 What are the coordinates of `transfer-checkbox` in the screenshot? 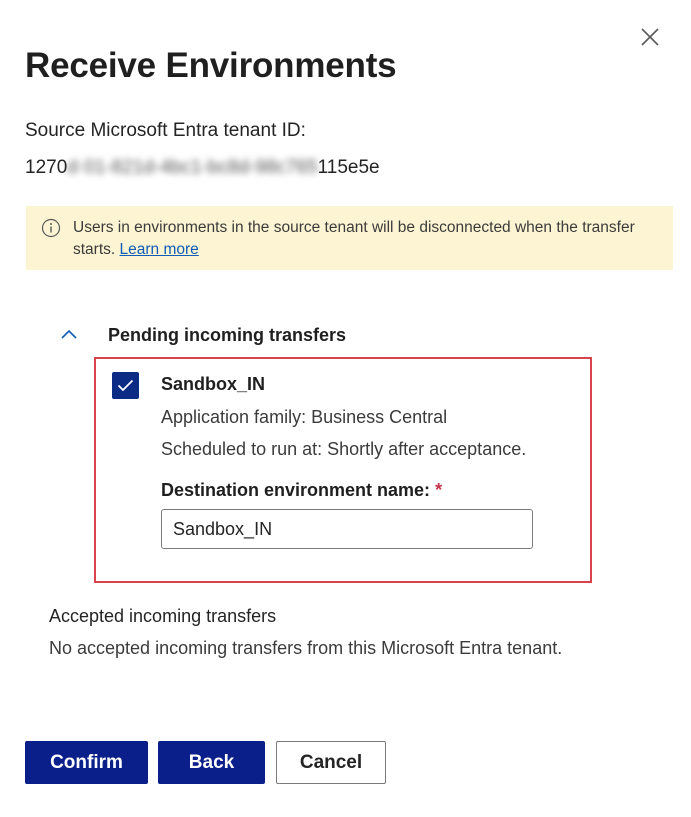 It's located at (125, 385).